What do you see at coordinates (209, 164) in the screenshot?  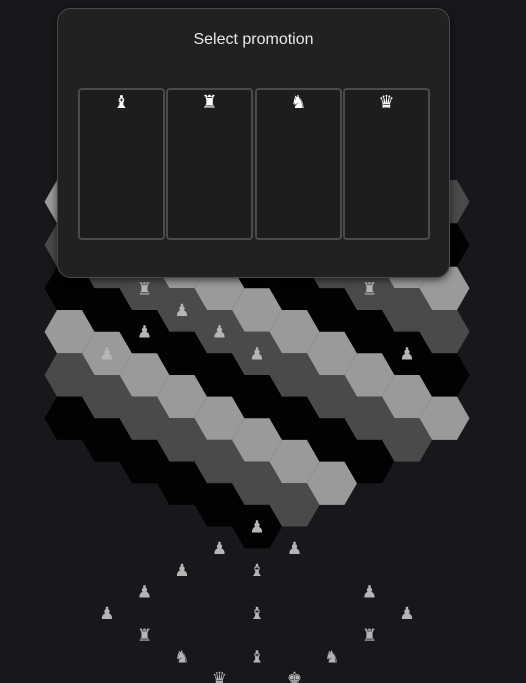 I see `promote-rook-option: ♜` at bounding box center [209, 164].